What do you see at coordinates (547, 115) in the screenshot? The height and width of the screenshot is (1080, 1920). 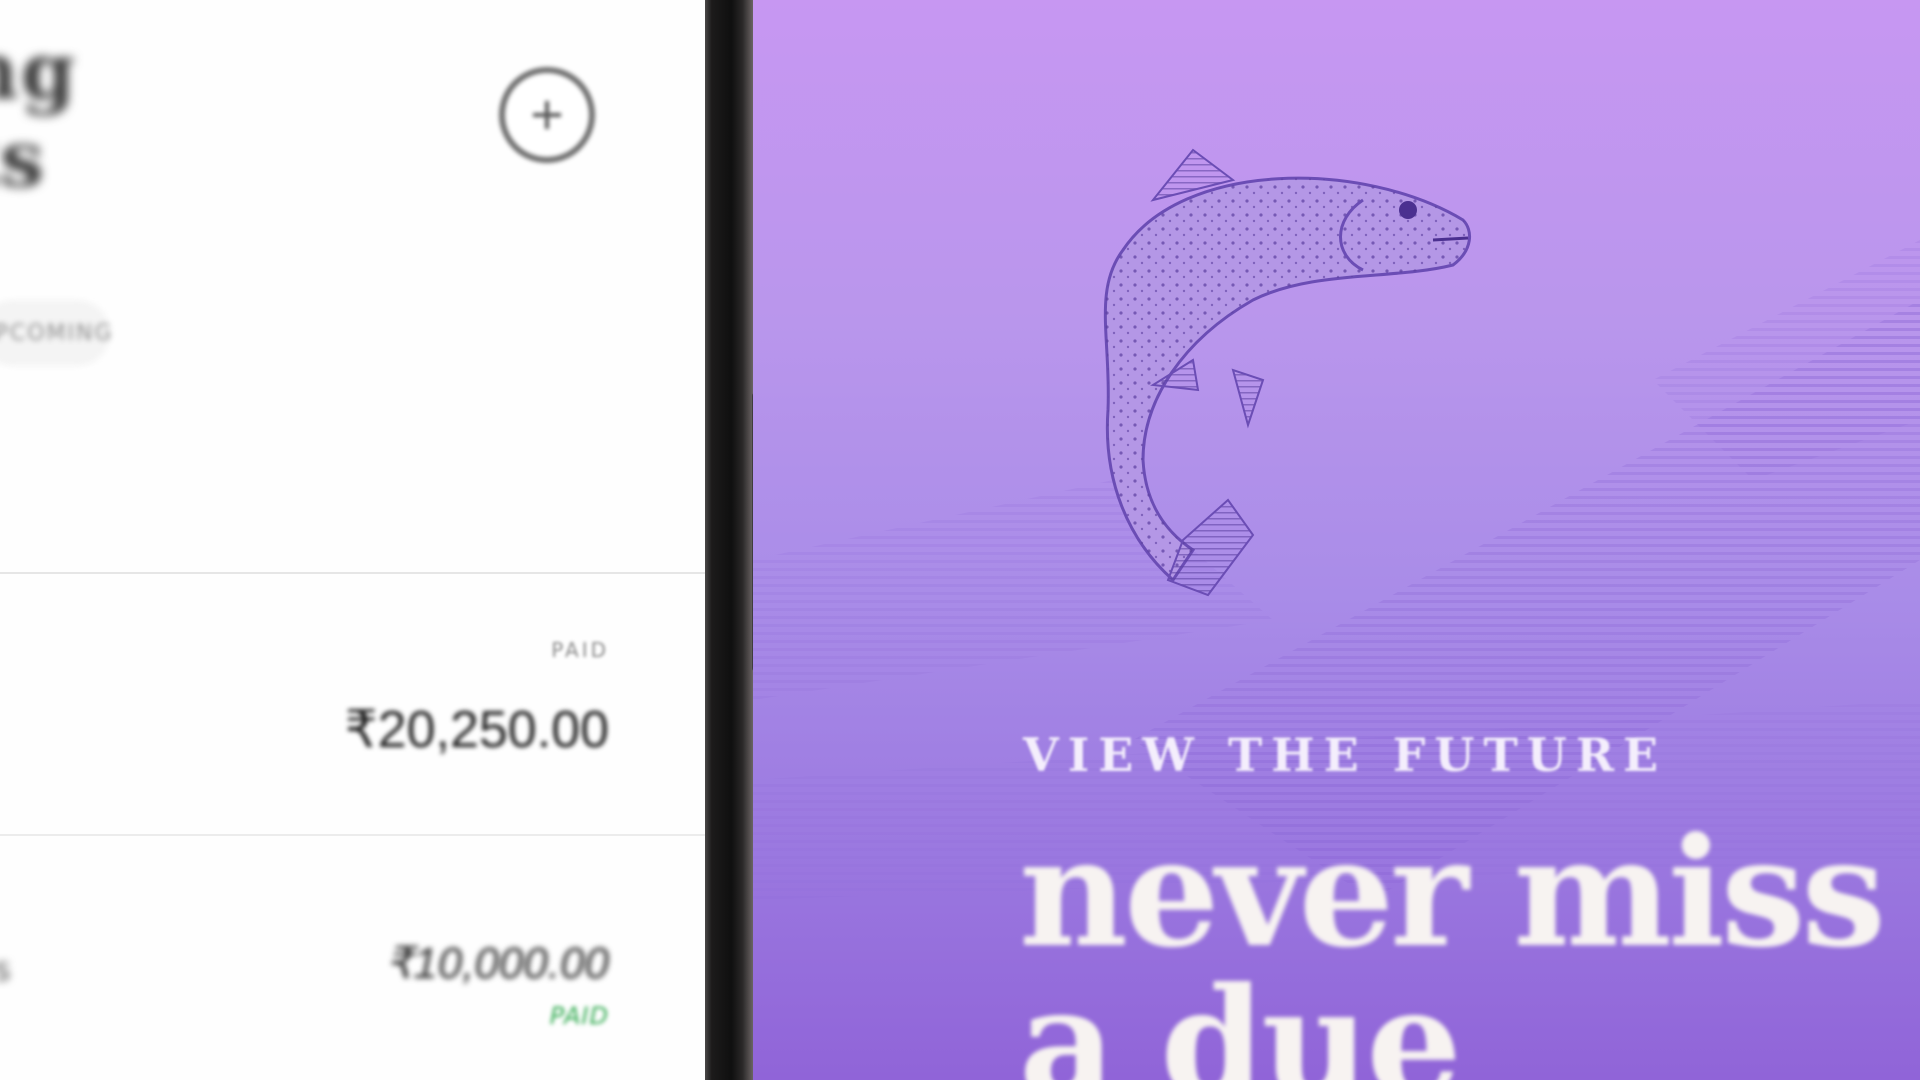 I see `add-button` at bounding box center [547, 115].